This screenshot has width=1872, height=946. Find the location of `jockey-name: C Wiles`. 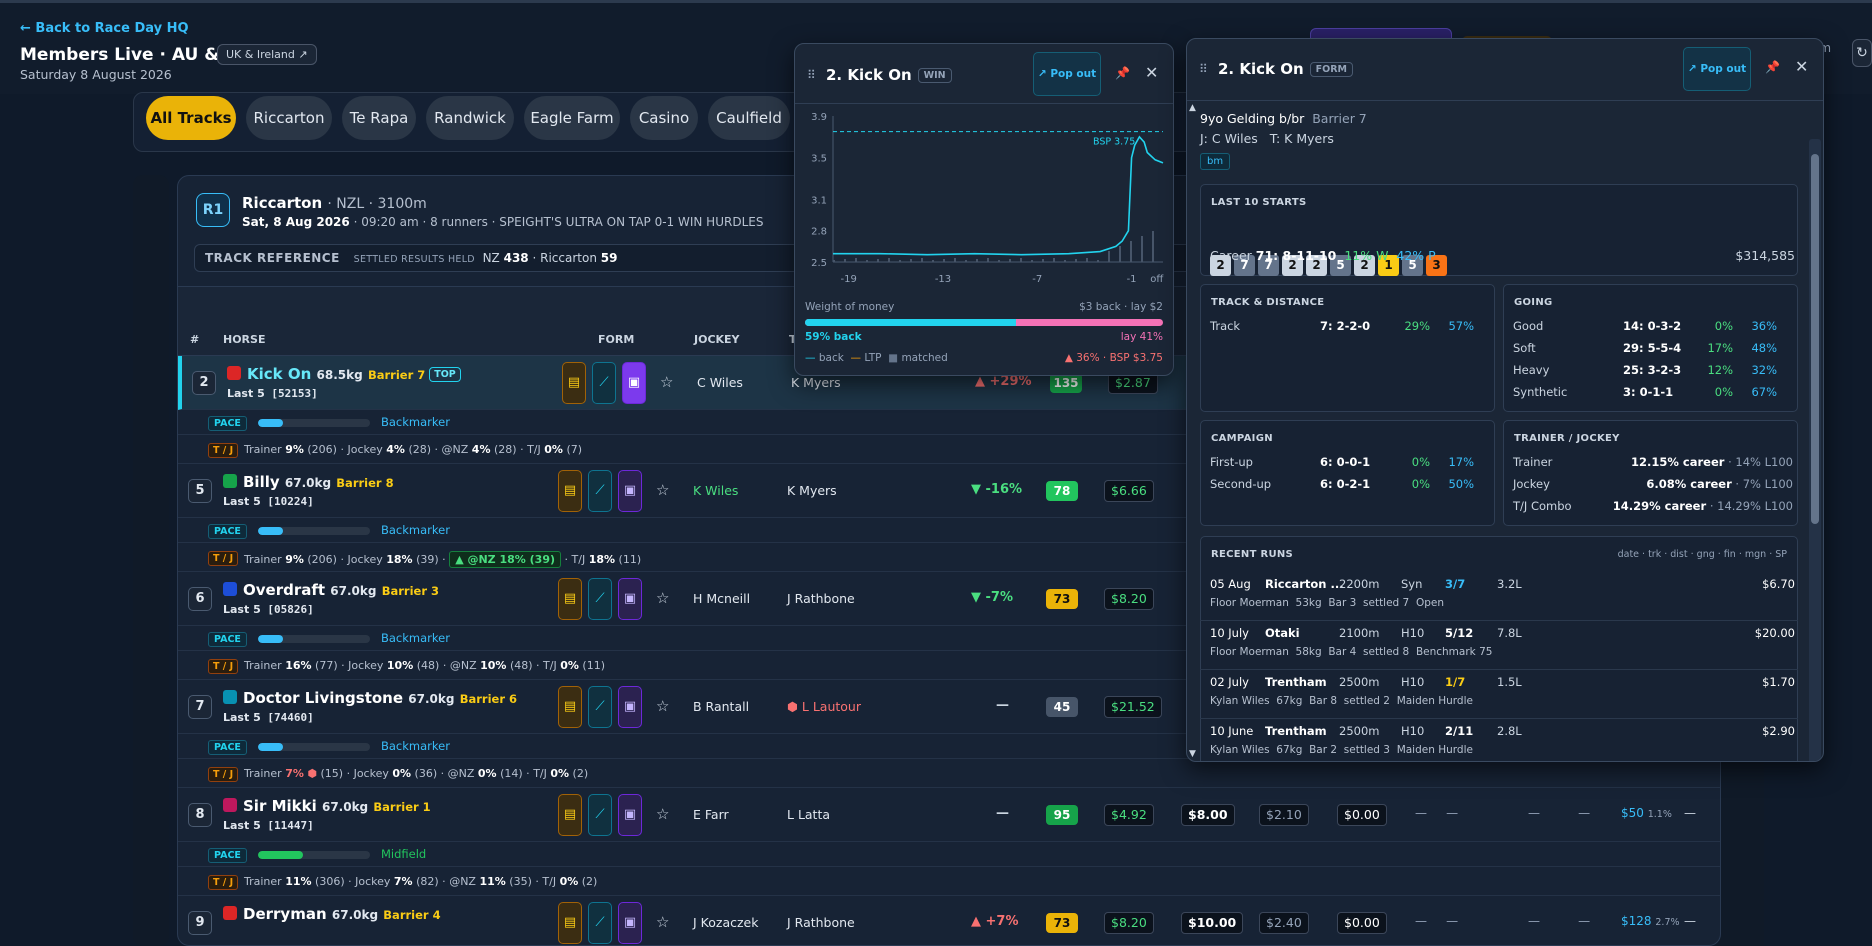

jockey-name: C Wiles is located at coordinates (720, 382).